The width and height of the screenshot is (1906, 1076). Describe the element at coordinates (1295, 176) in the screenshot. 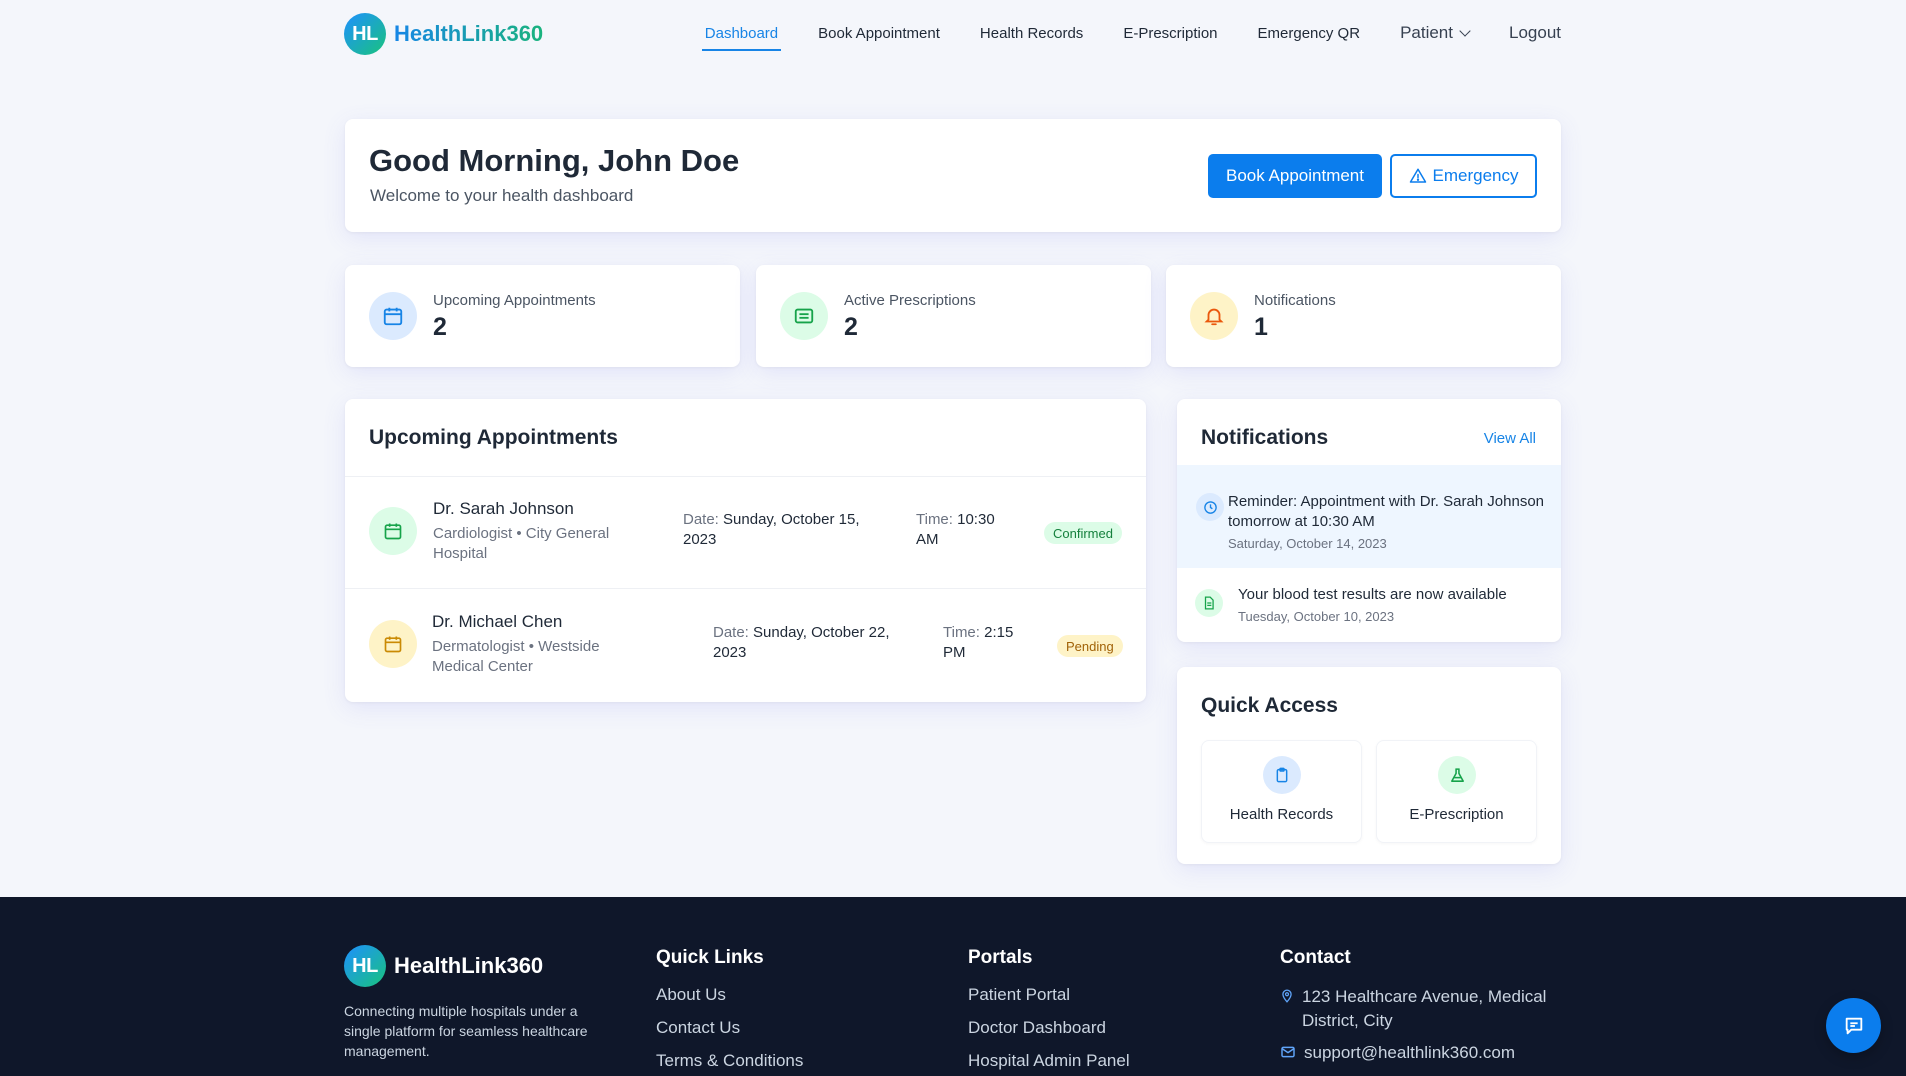

I see `book-appointment-button: Book Appointment` at that location.